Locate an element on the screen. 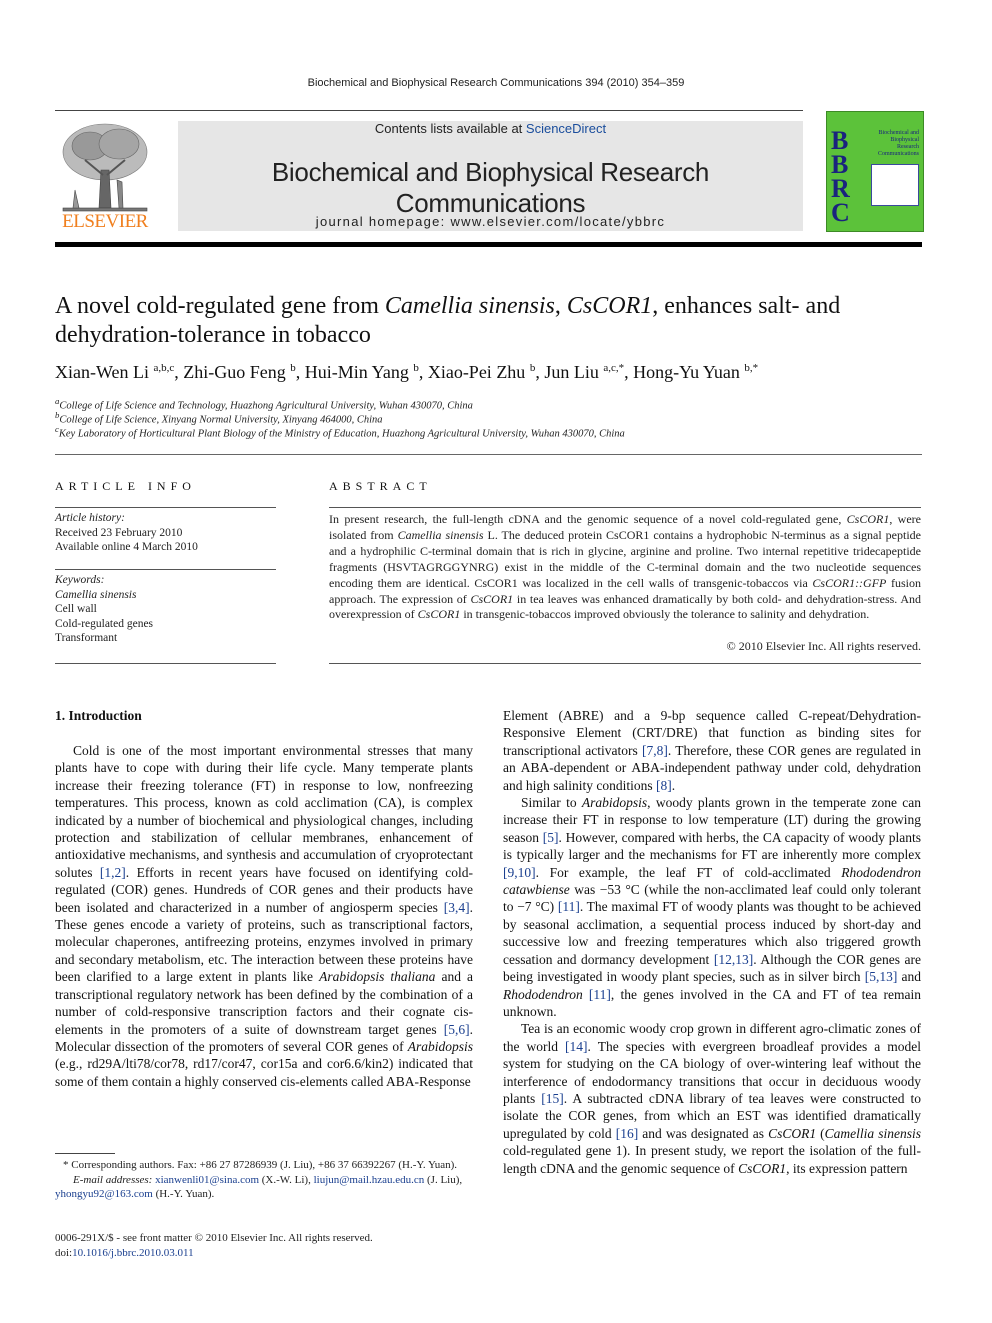 Image resolution: width=992 pixels, height=1323 pixels. citation-link: [12,13] is located at coordinates (733, 959).